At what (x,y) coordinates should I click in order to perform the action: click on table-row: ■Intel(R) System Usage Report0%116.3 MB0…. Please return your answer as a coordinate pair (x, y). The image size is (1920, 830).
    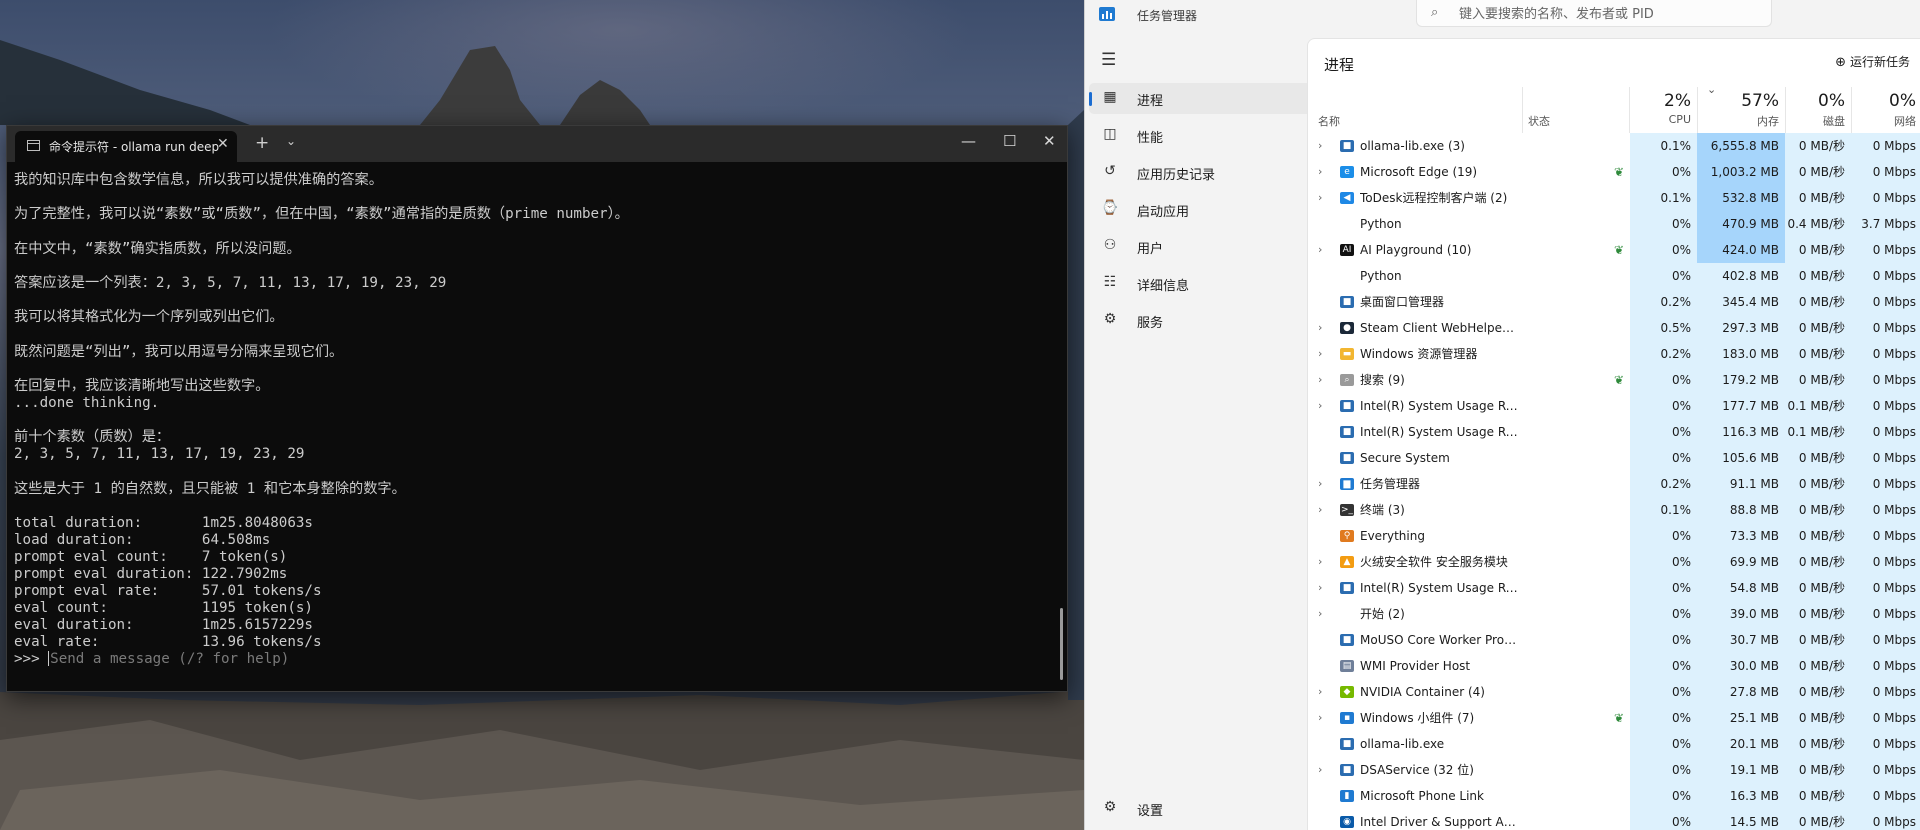
    Looking at the image, I should click on (1614, 432).